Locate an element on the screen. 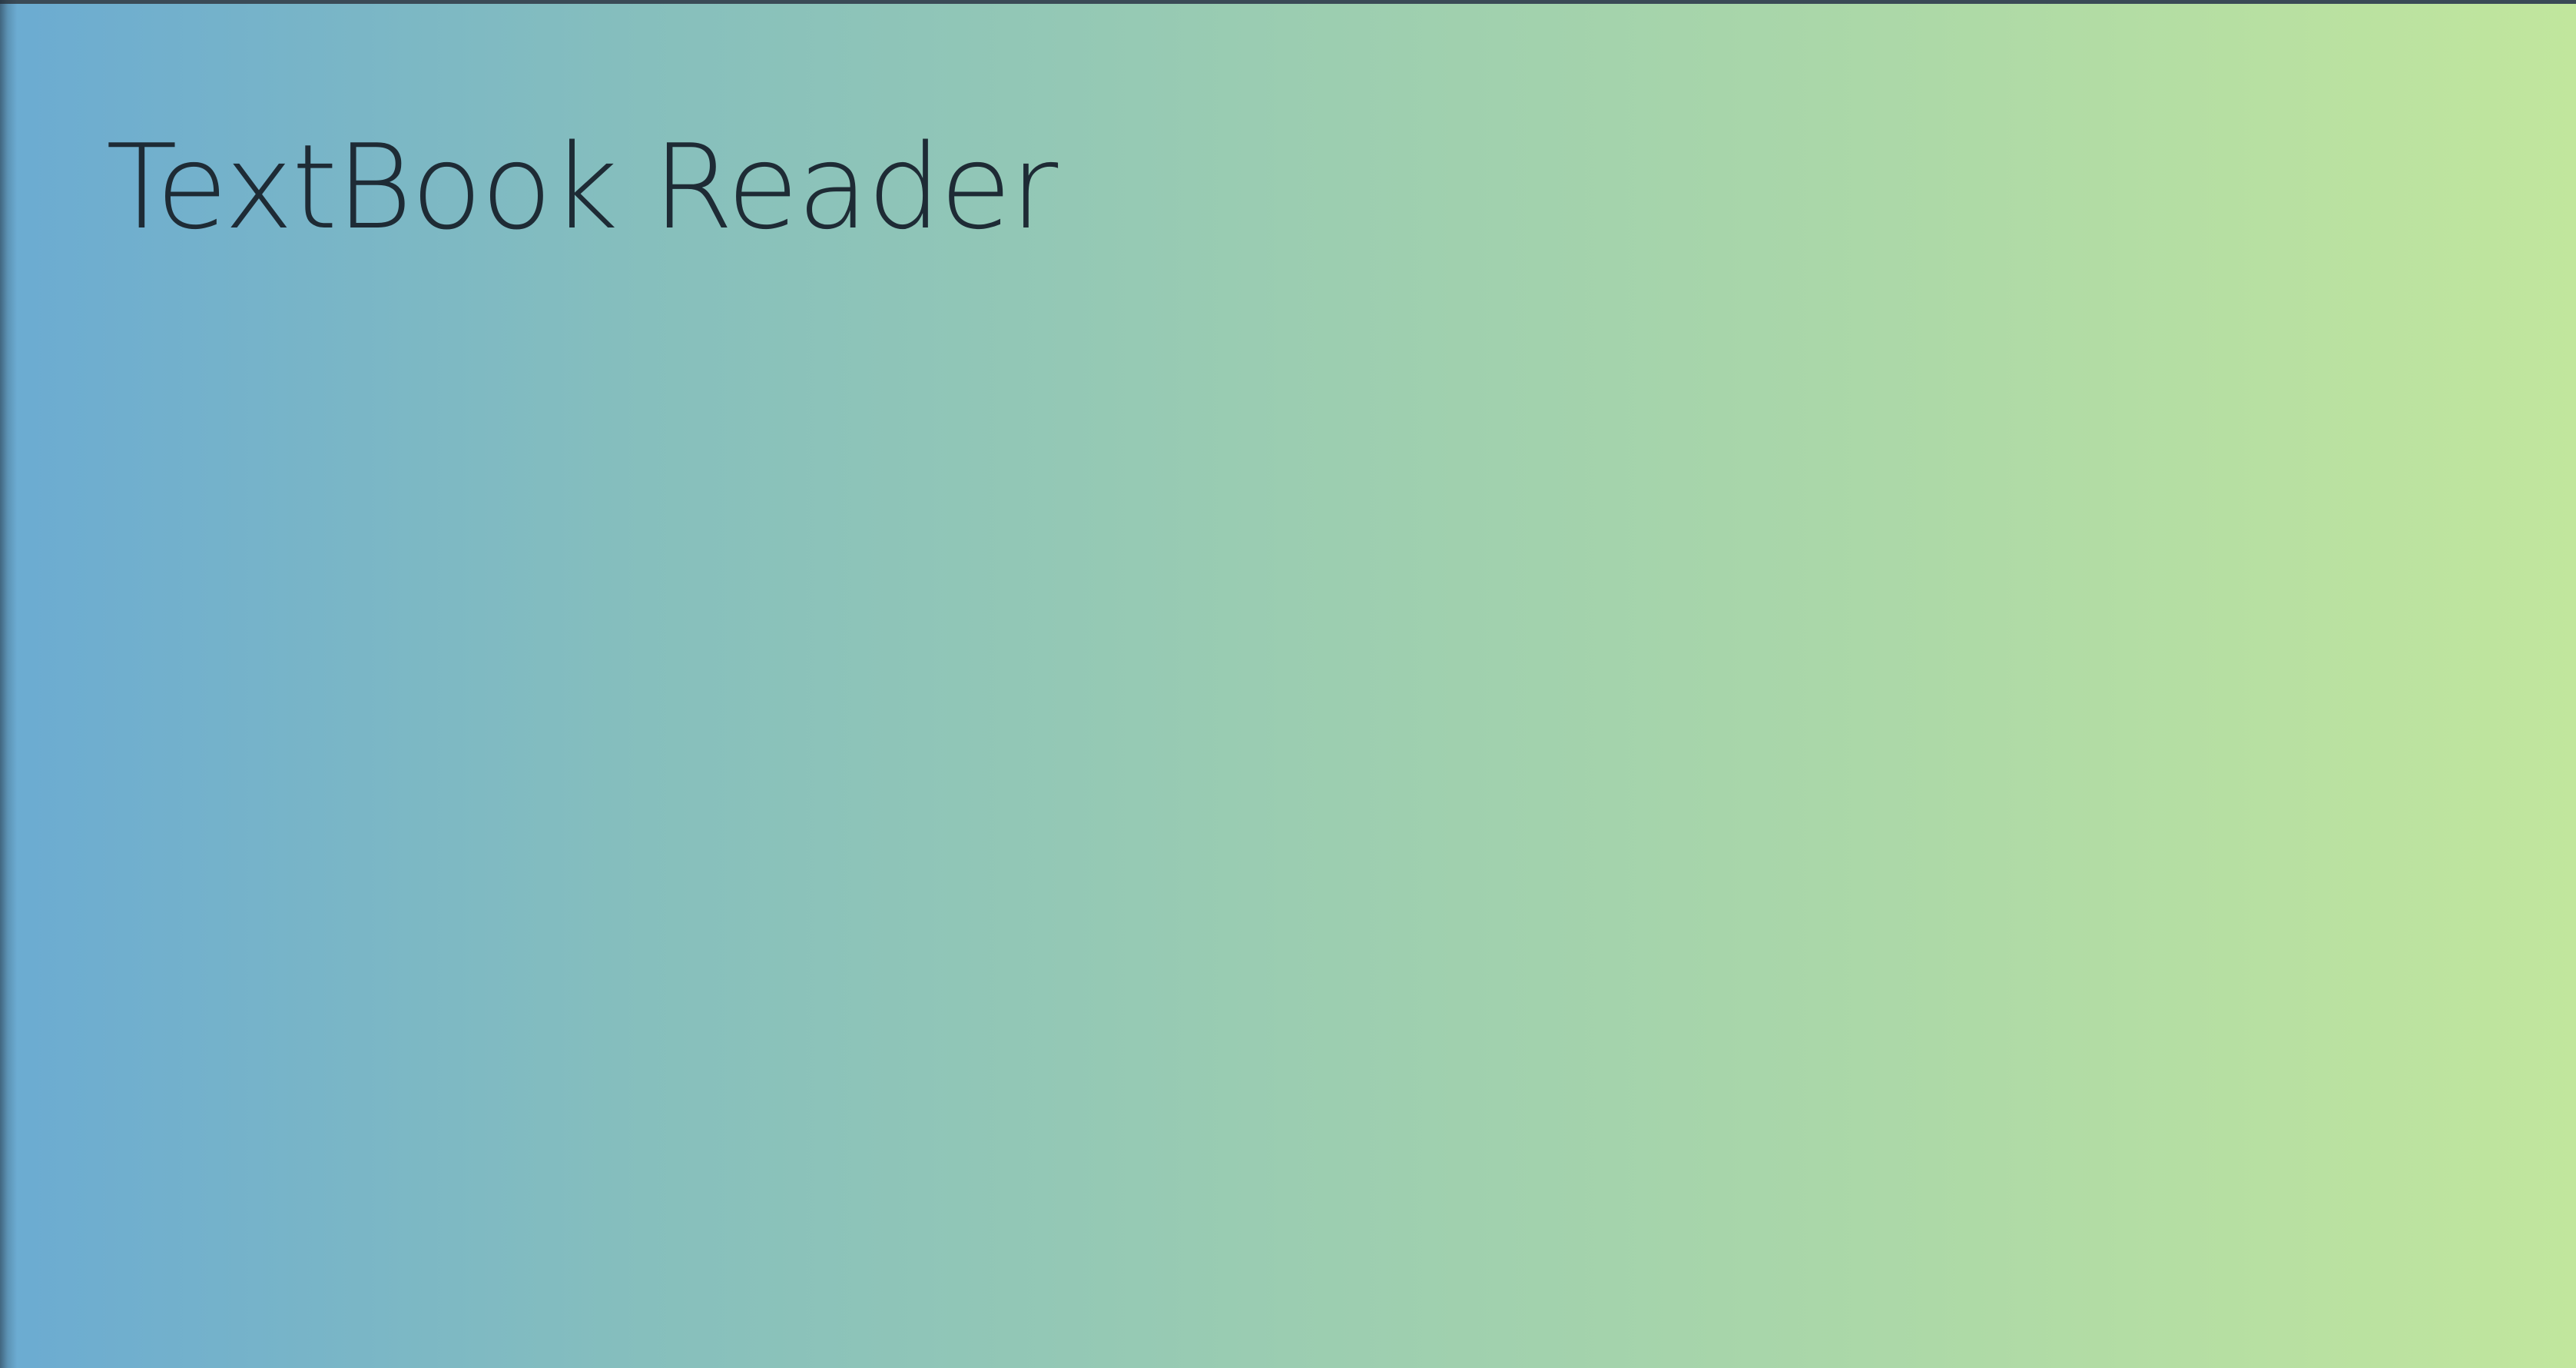  page-title: TextBook Reader is located at coordinates (582, 187).